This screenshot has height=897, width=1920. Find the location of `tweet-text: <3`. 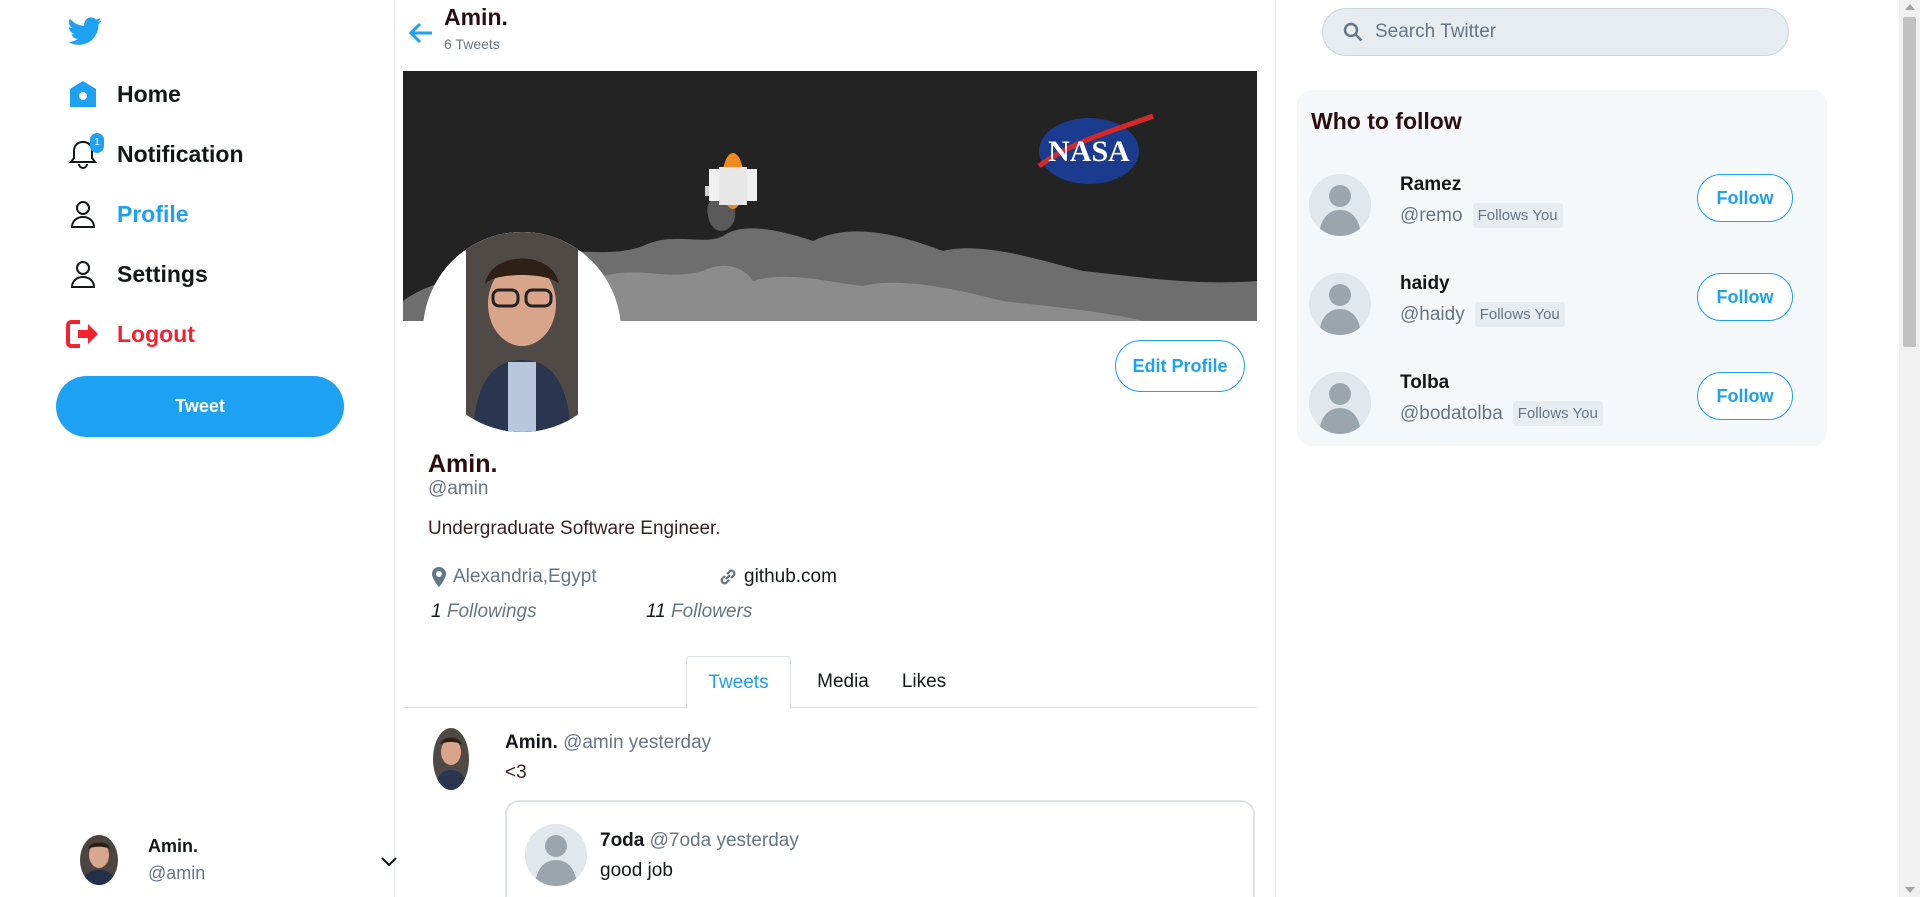

tweet-text: <3 is located at coordinates (516, 772).